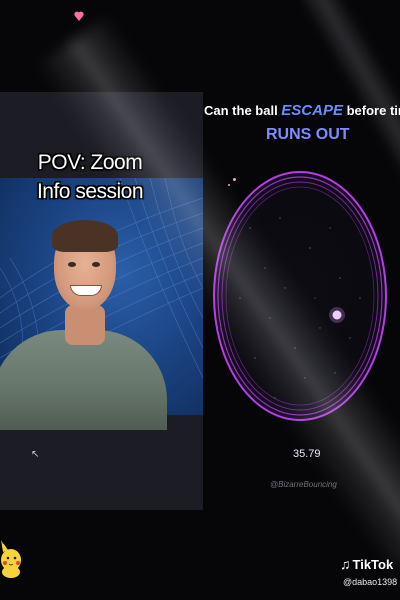 The width and height of the screenshot is (400, 600). What do you see at coordinates (308, 134) in the screenshot?
I see `game-title-line-2: RUNS OUT` at bounding box center [308, 134].